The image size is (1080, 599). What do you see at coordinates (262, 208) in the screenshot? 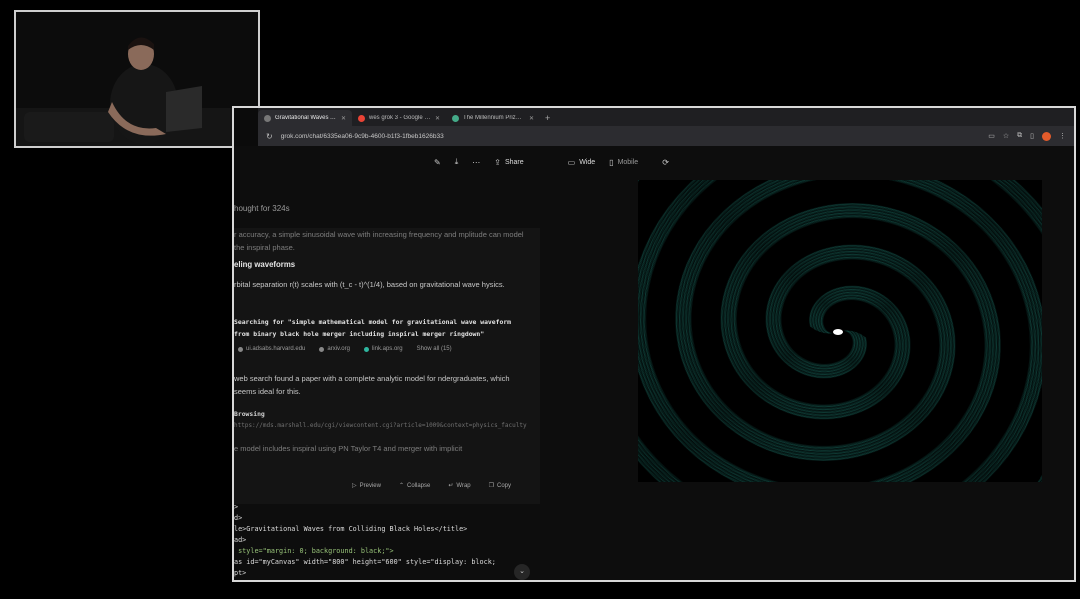
I see `thought-duration: hought for 324s` at bounding box center [262, 208].